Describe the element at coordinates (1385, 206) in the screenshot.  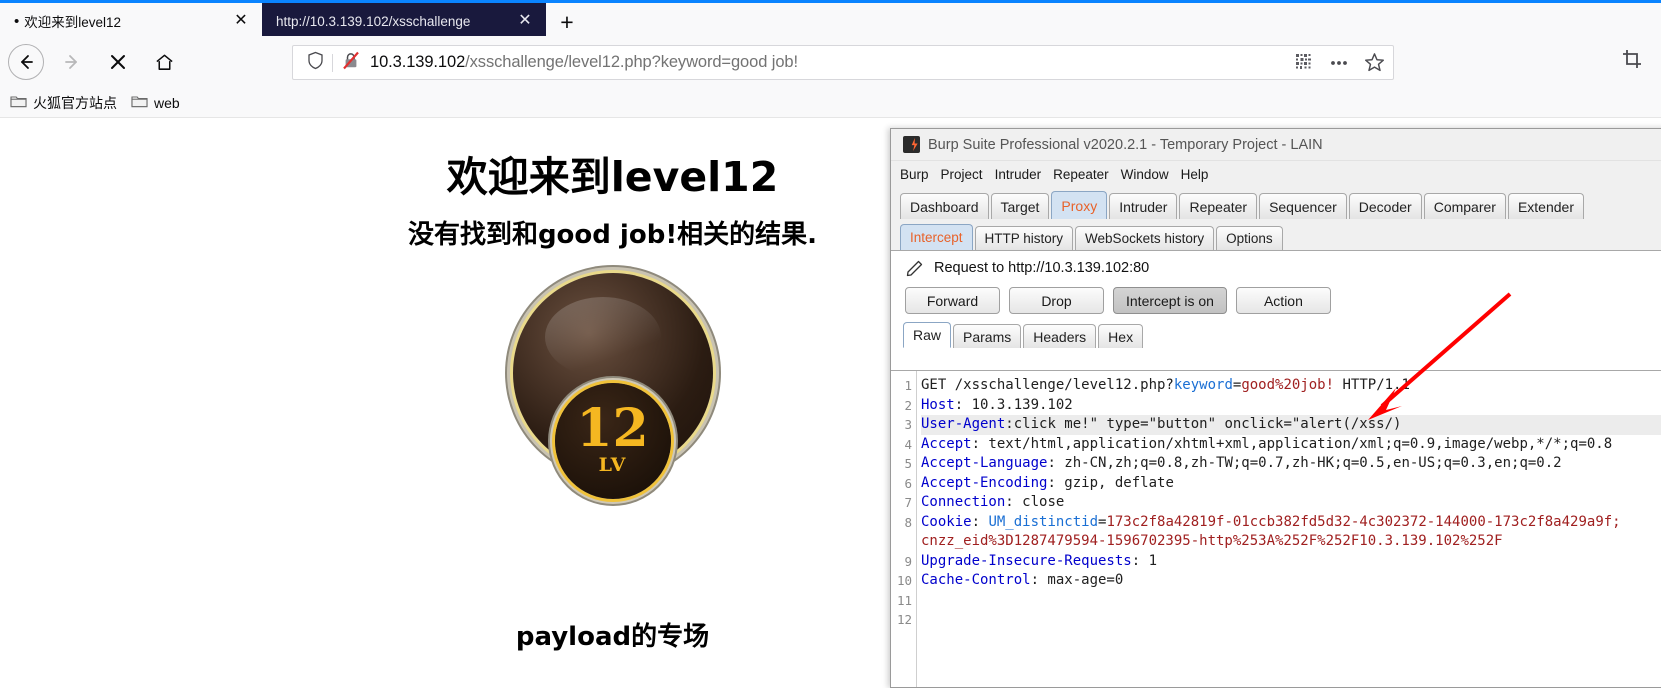
I see `tab-decoder: Decoder` at that location.